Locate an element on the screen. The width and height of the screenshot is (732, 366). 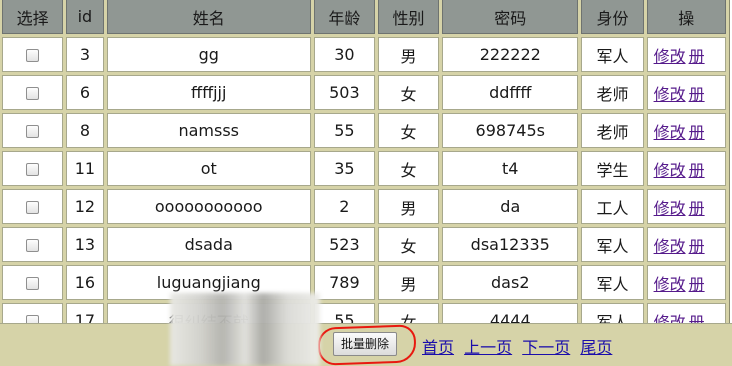
header-select: 选择 is located at coordinates (33, 17).